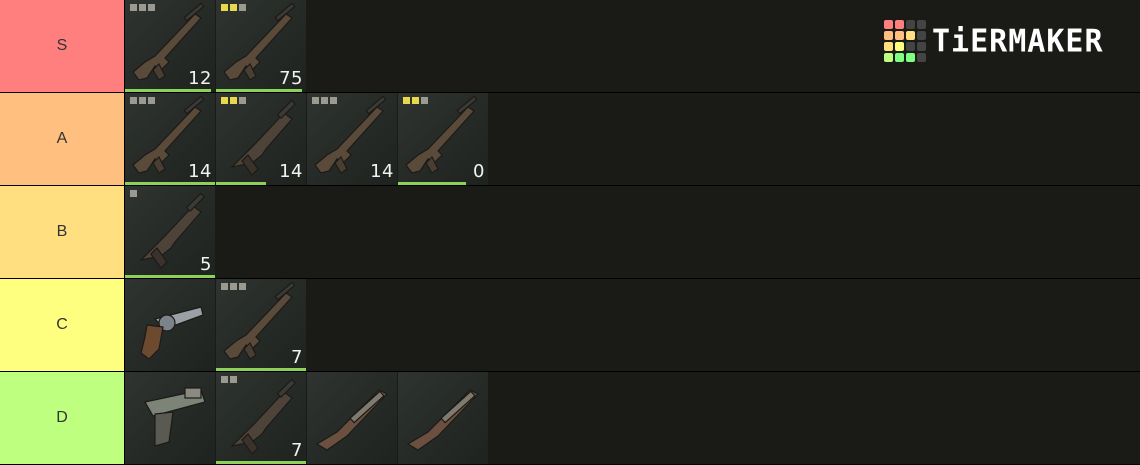  Describe the element at coordinates (170, 46) in the screenshot. I see `weapon-card-assault-rifle-1: 12` at that location.